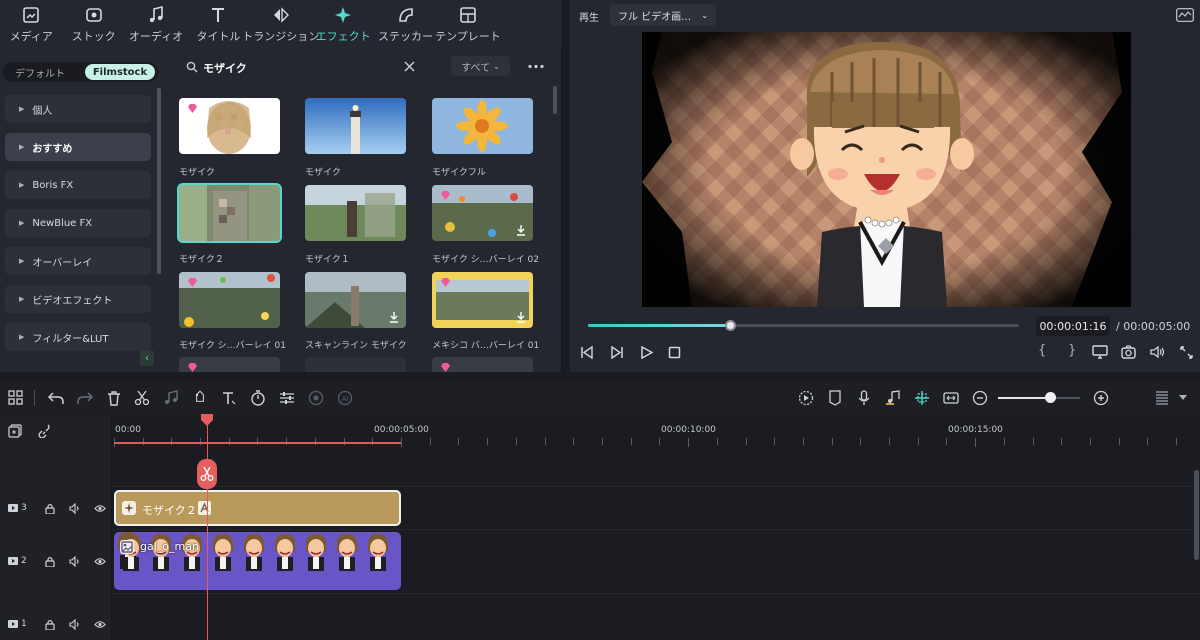 This screenshot has width=1200, height=640. Describe the element at coordinates (835, 398) in the screenshot. I see `marker-icon` at that location.